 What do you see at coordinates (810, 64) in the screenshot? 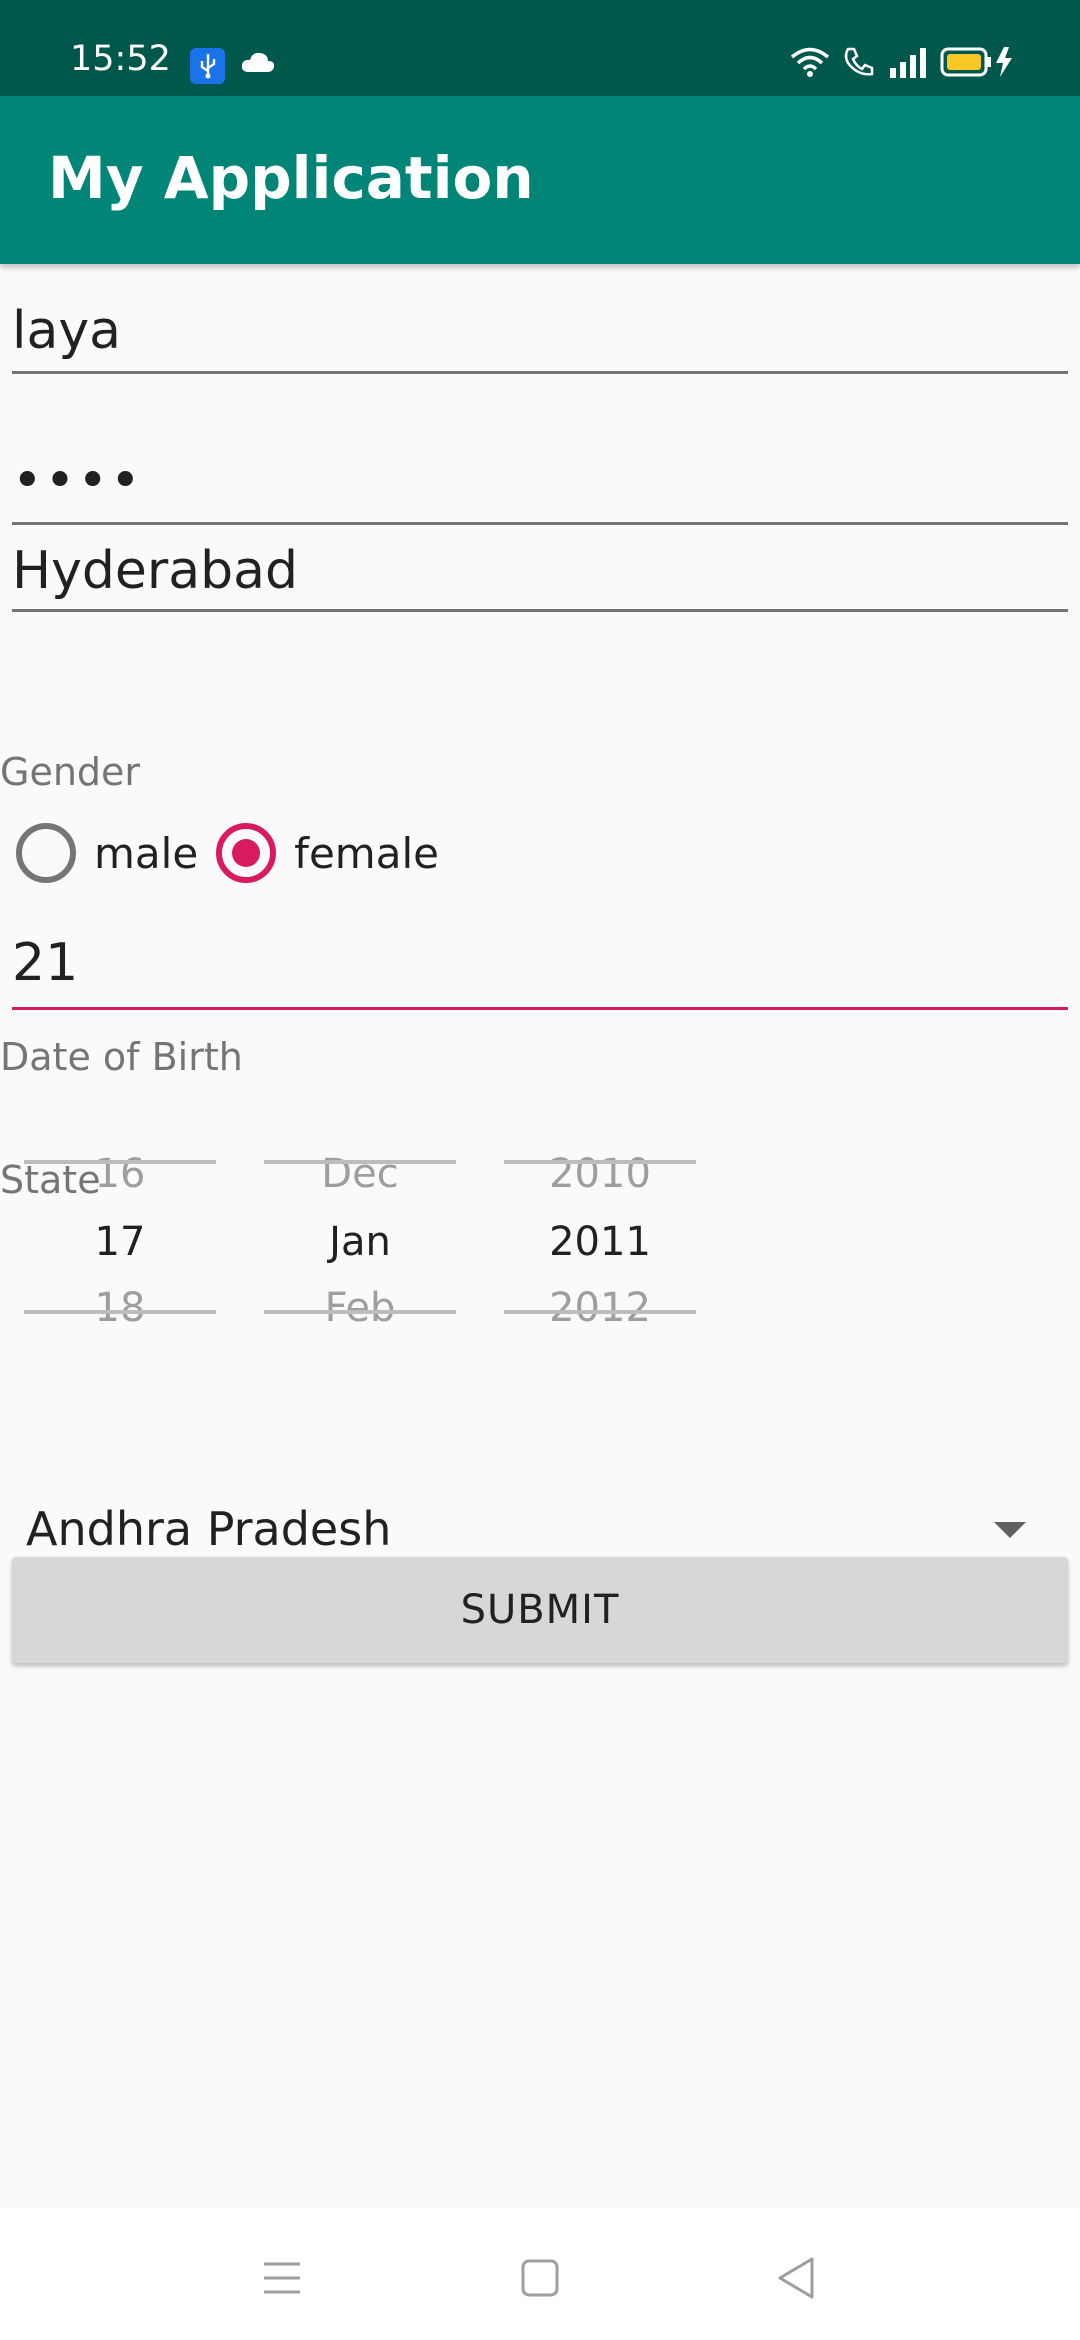
I see `wifi-icon` at bounding box center [810, 64].